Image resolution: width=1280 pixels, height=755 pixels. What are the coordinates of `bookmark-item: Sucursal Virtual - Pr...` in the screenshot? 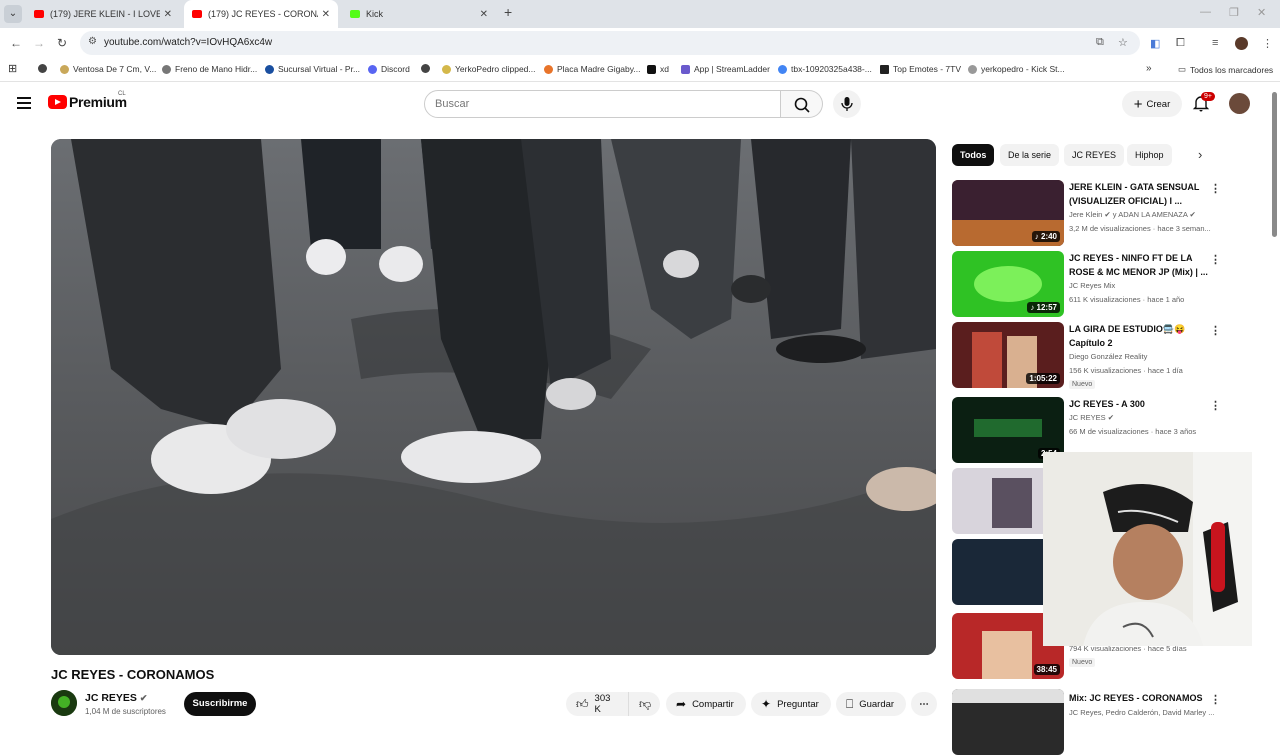 It's located at (312, 69).